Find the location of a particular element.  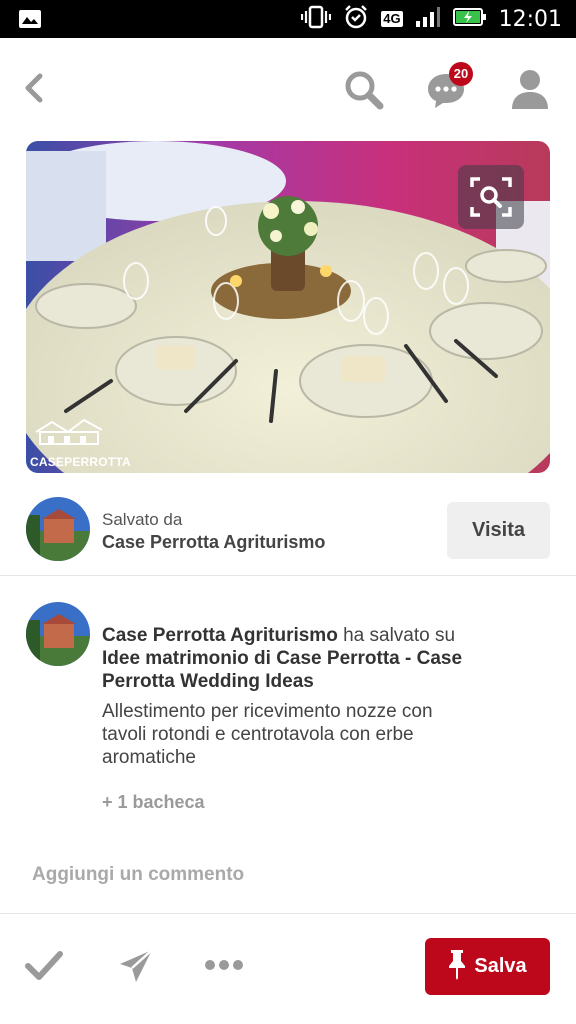

send-icon is located at coordinates (136, 968).